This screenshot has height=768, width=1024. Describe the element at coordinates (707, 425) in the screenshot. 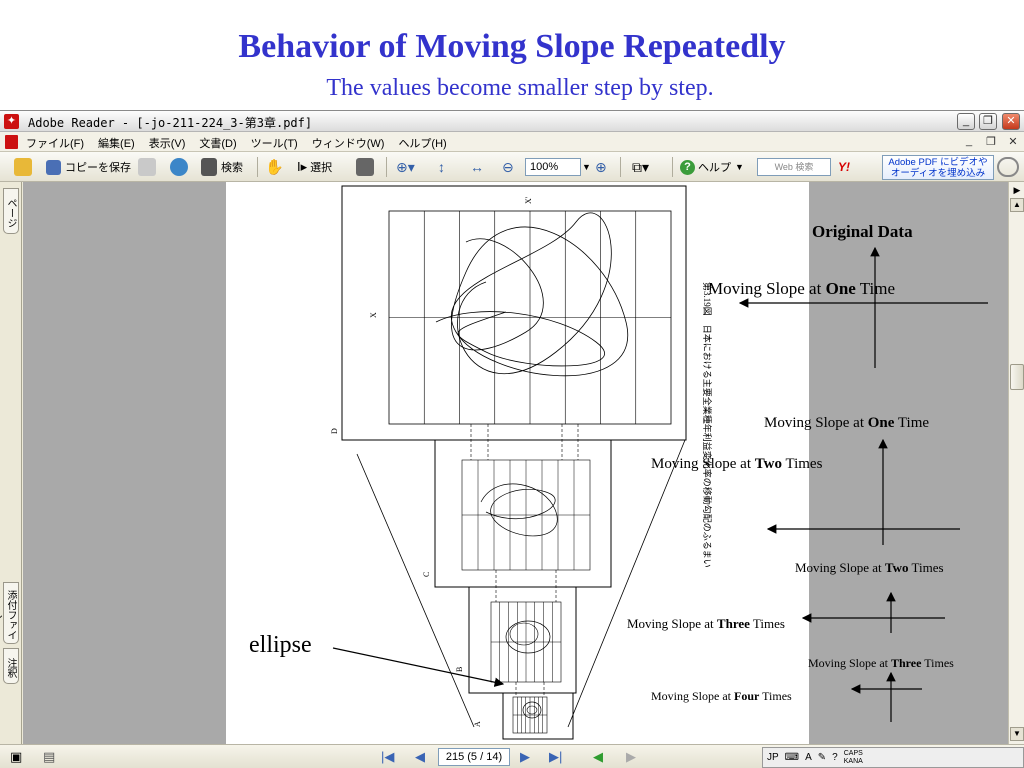

I see `figure-caption: 第3.19図 日本における主要全業種年利益変化率の移動勾配のふるまい` at that location.